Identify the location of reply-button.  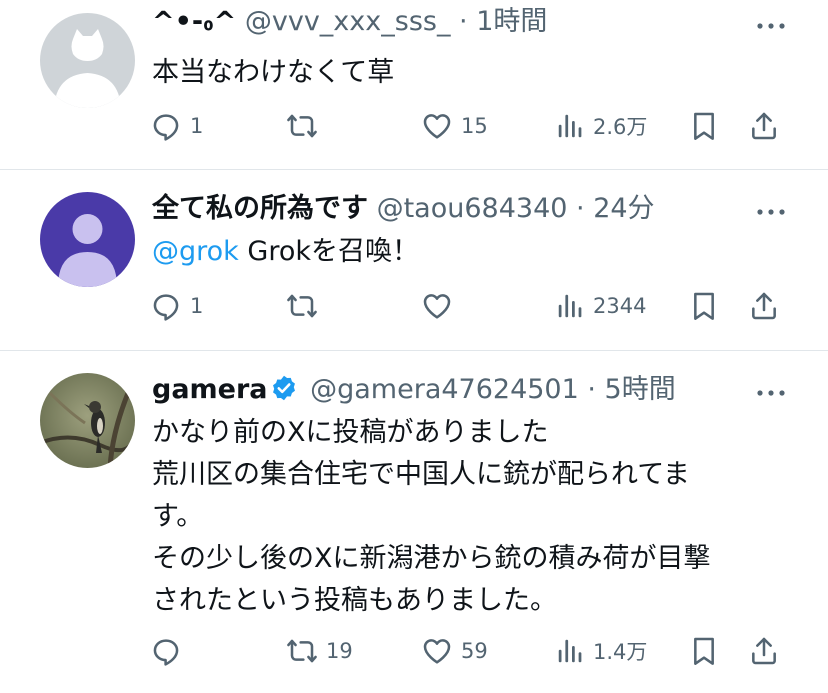
(170, 651).